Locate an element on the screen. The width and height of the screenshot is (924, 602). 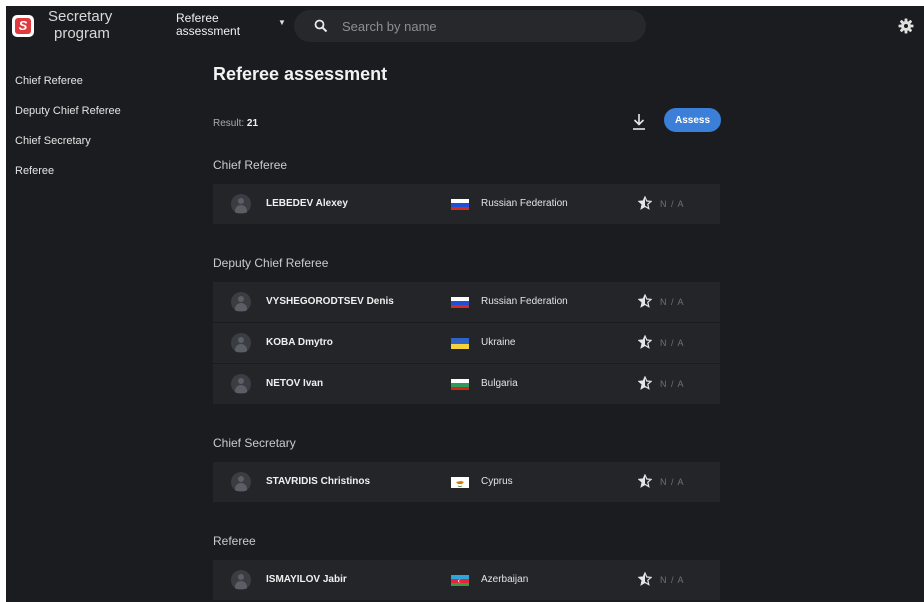
sidebar-item-chief-referee: Chief Referee is located at coordinates (106, 87).